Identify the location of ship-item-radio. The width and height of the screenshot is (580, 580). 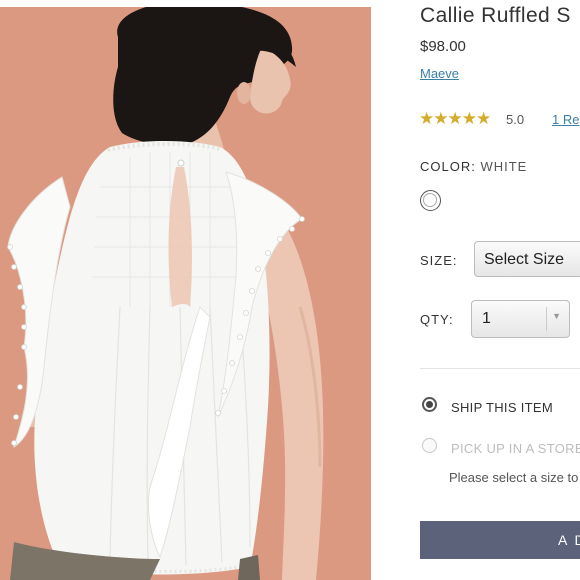
(429, 404).